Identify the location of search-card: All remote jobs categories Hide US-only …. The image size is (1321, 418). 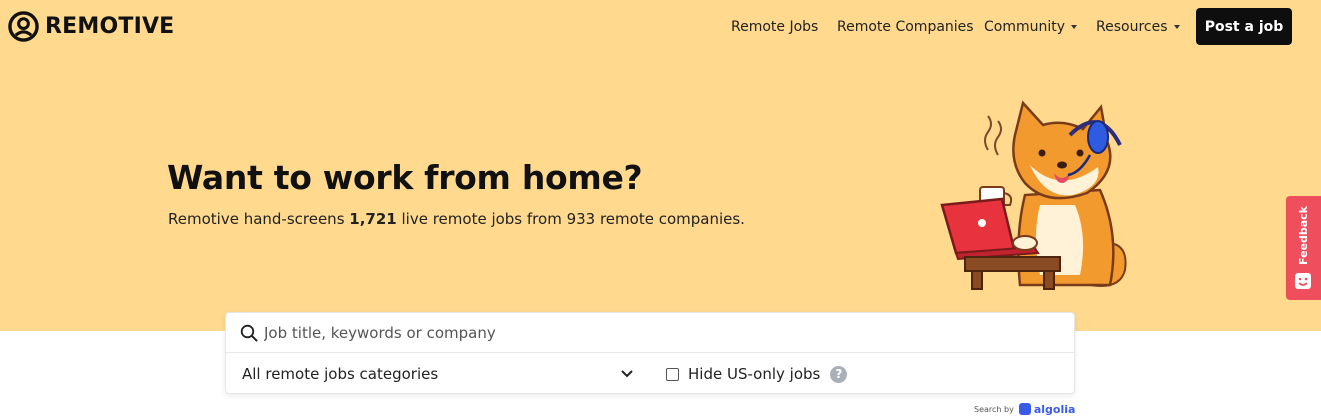
(650, 353).